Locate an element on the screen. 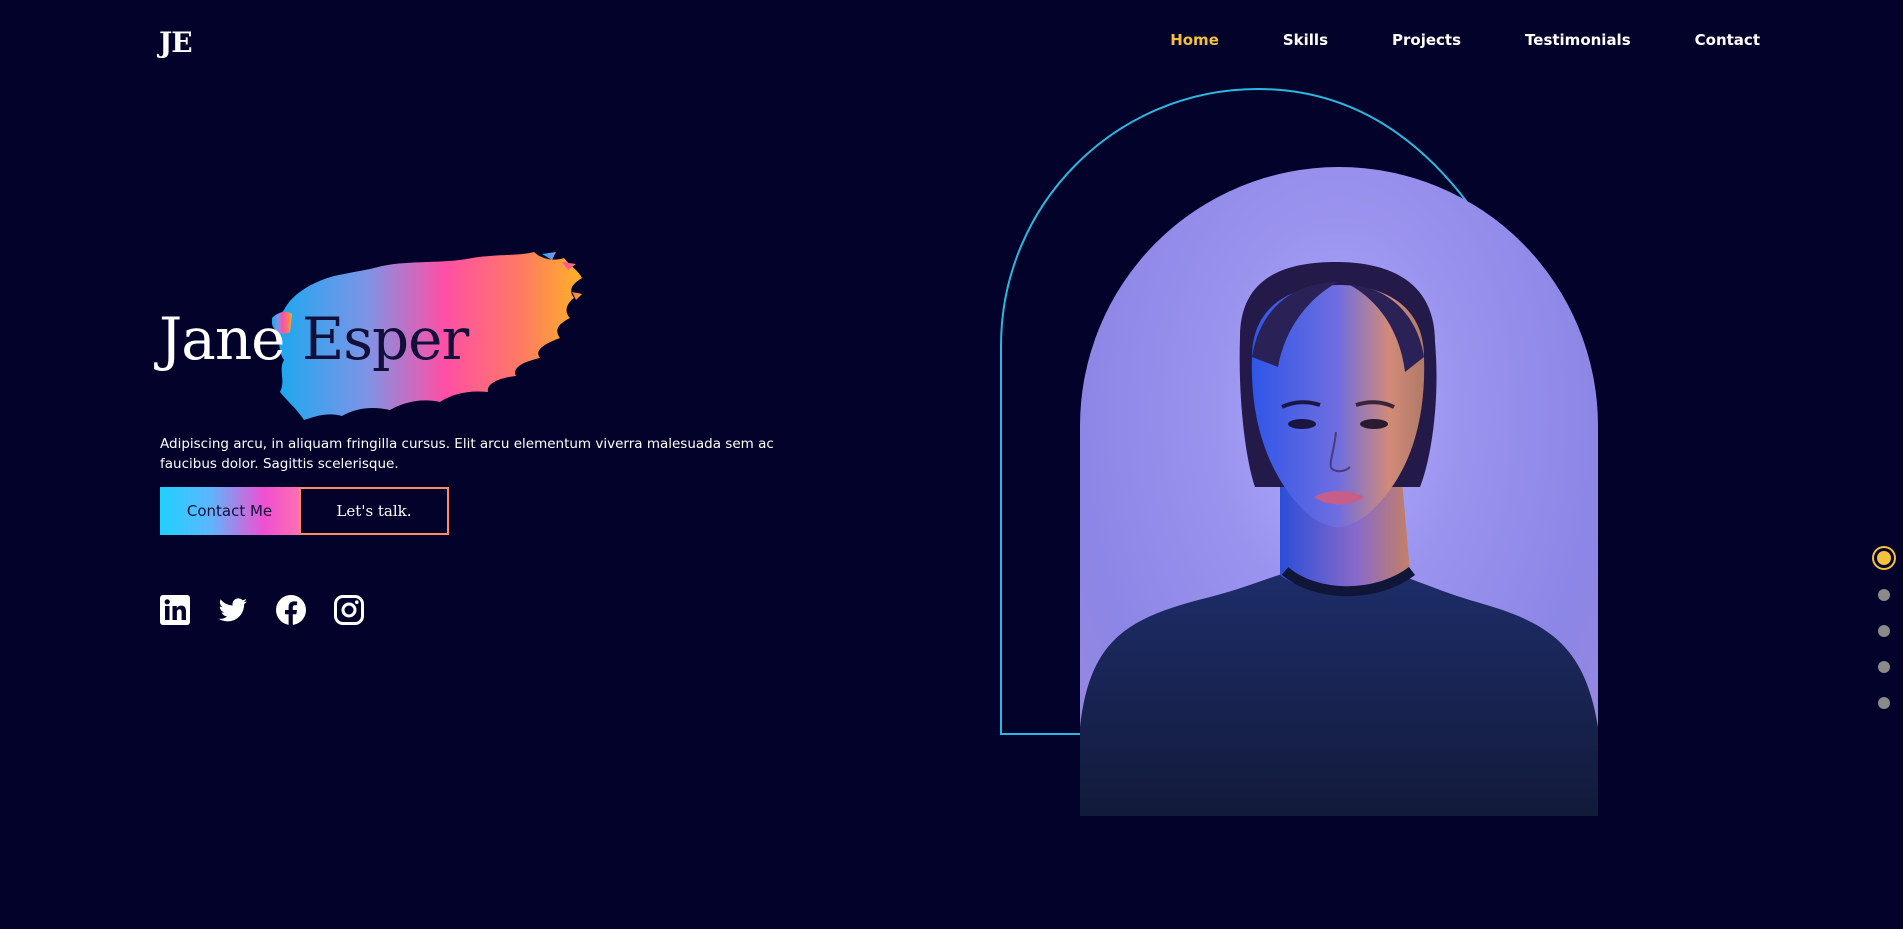  nav-testimonials: Testimonials is located at coordinates (1578, 40).